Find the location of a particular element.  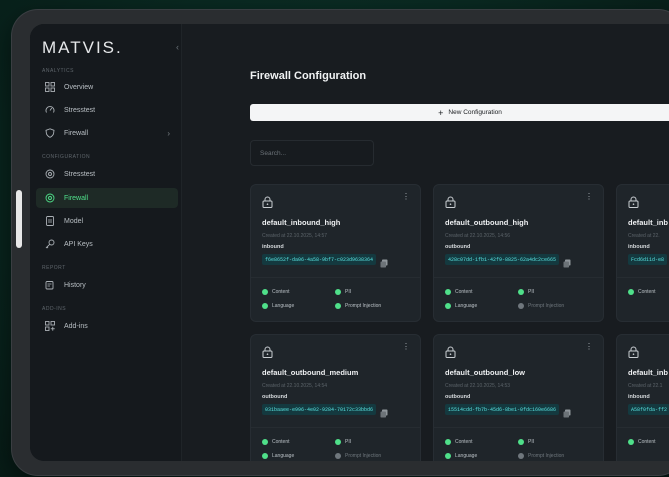

guard-tag-label: PII is located at coordinates (348, 442).